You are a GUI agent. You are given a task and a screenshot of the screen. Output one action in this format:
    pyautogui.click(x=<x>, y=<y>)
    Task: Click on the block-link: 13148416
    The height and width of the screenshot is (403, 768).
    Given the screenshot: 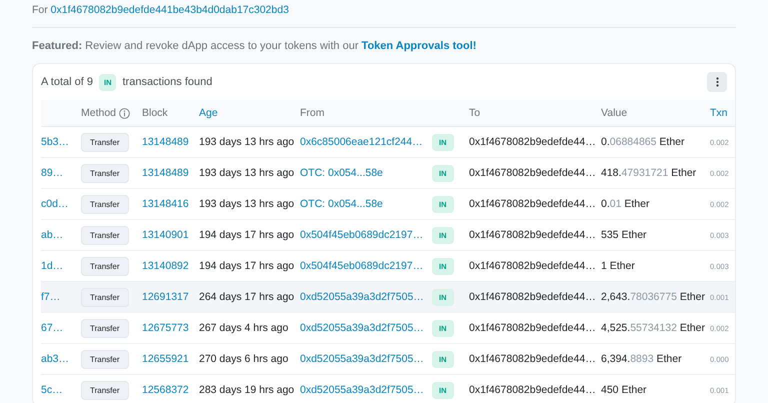 What is the action you would take?
    pyautogui.click(x=165, y=204)
    